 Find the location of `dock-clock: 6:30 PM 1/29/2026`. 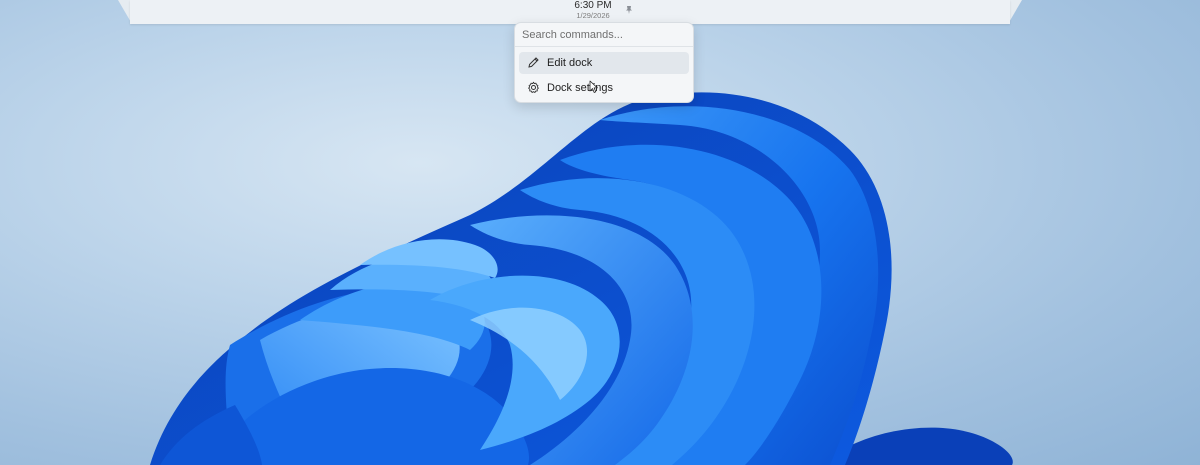

dock-clock: 6:30 PM 1/29/2026 is located at coordinates (593, 10).